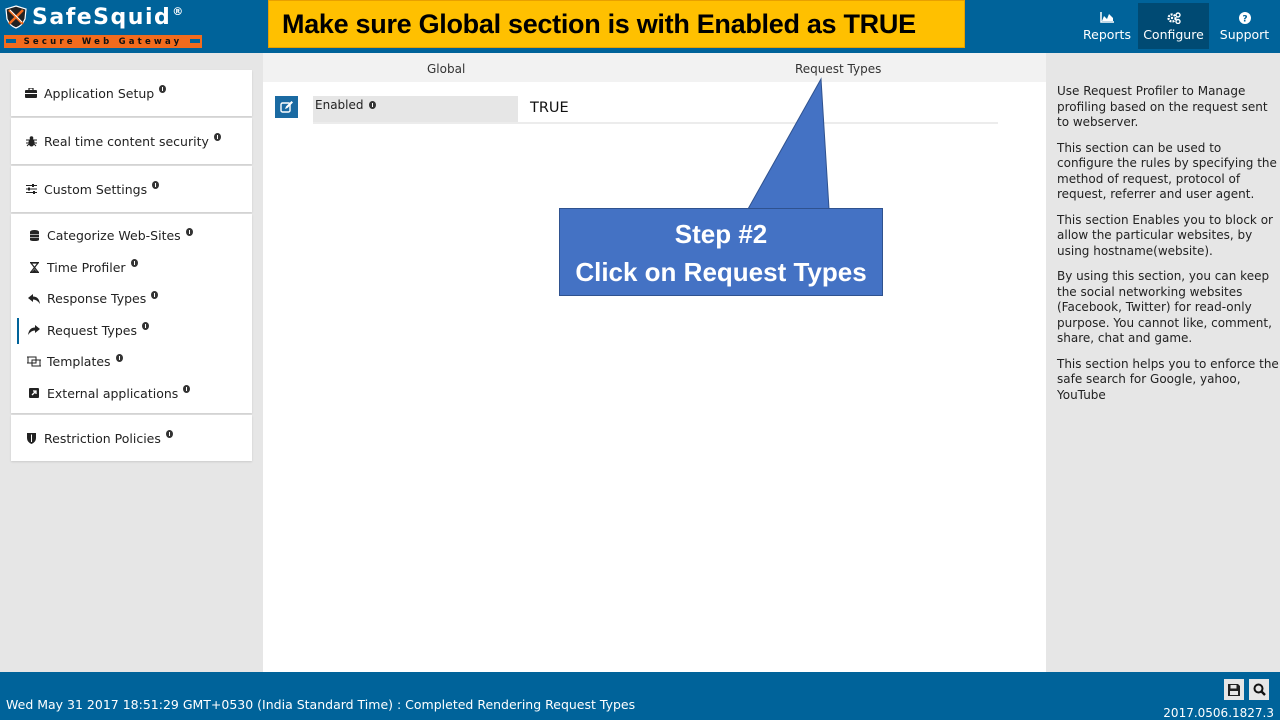  Describe the element at coordinates (1107, 34) in the screenshot. I see `nav-reports-label: Reports` at that location.